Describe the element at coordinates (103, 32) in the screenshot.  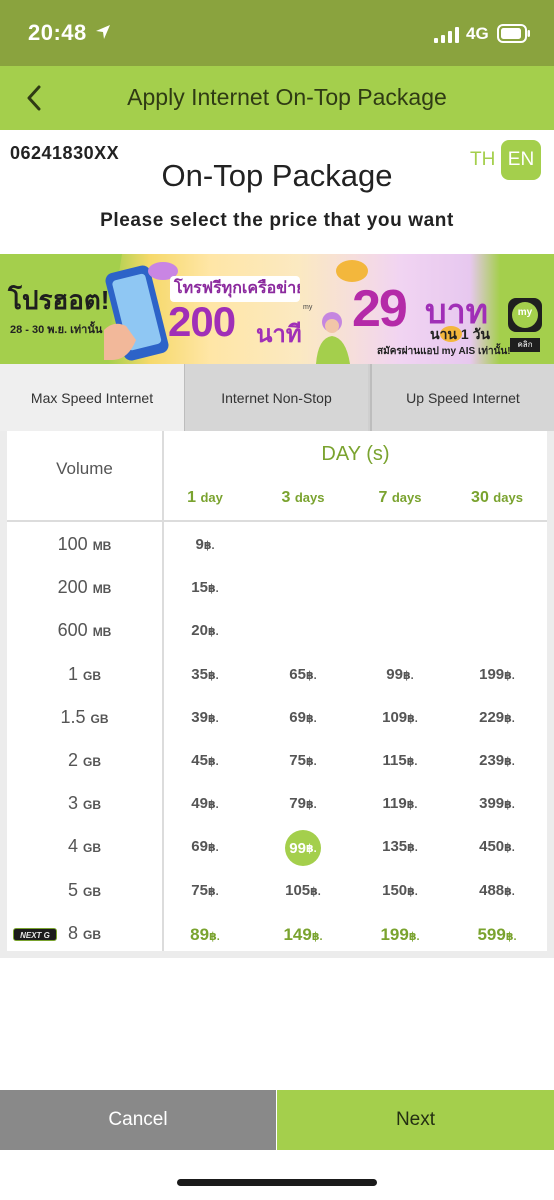
I see `location-arrow-icon` at that location.